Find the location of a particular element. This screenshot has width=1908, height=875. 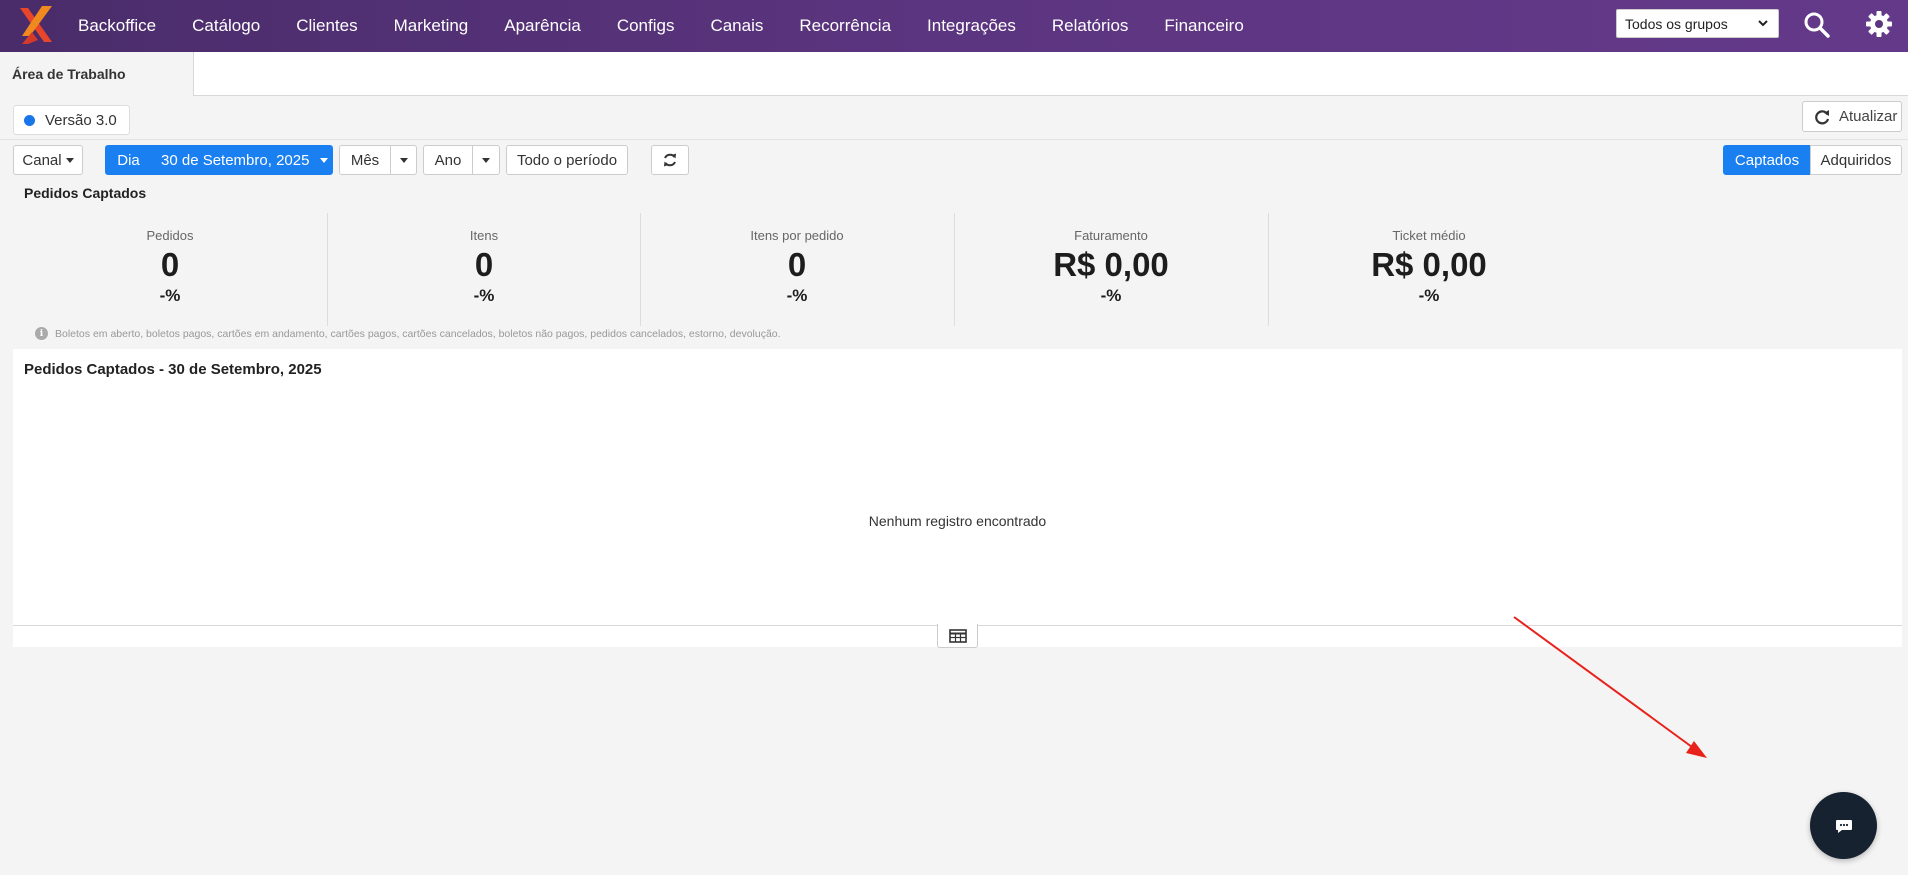

nav-configs: Configs is located at coordinates (646, 26).